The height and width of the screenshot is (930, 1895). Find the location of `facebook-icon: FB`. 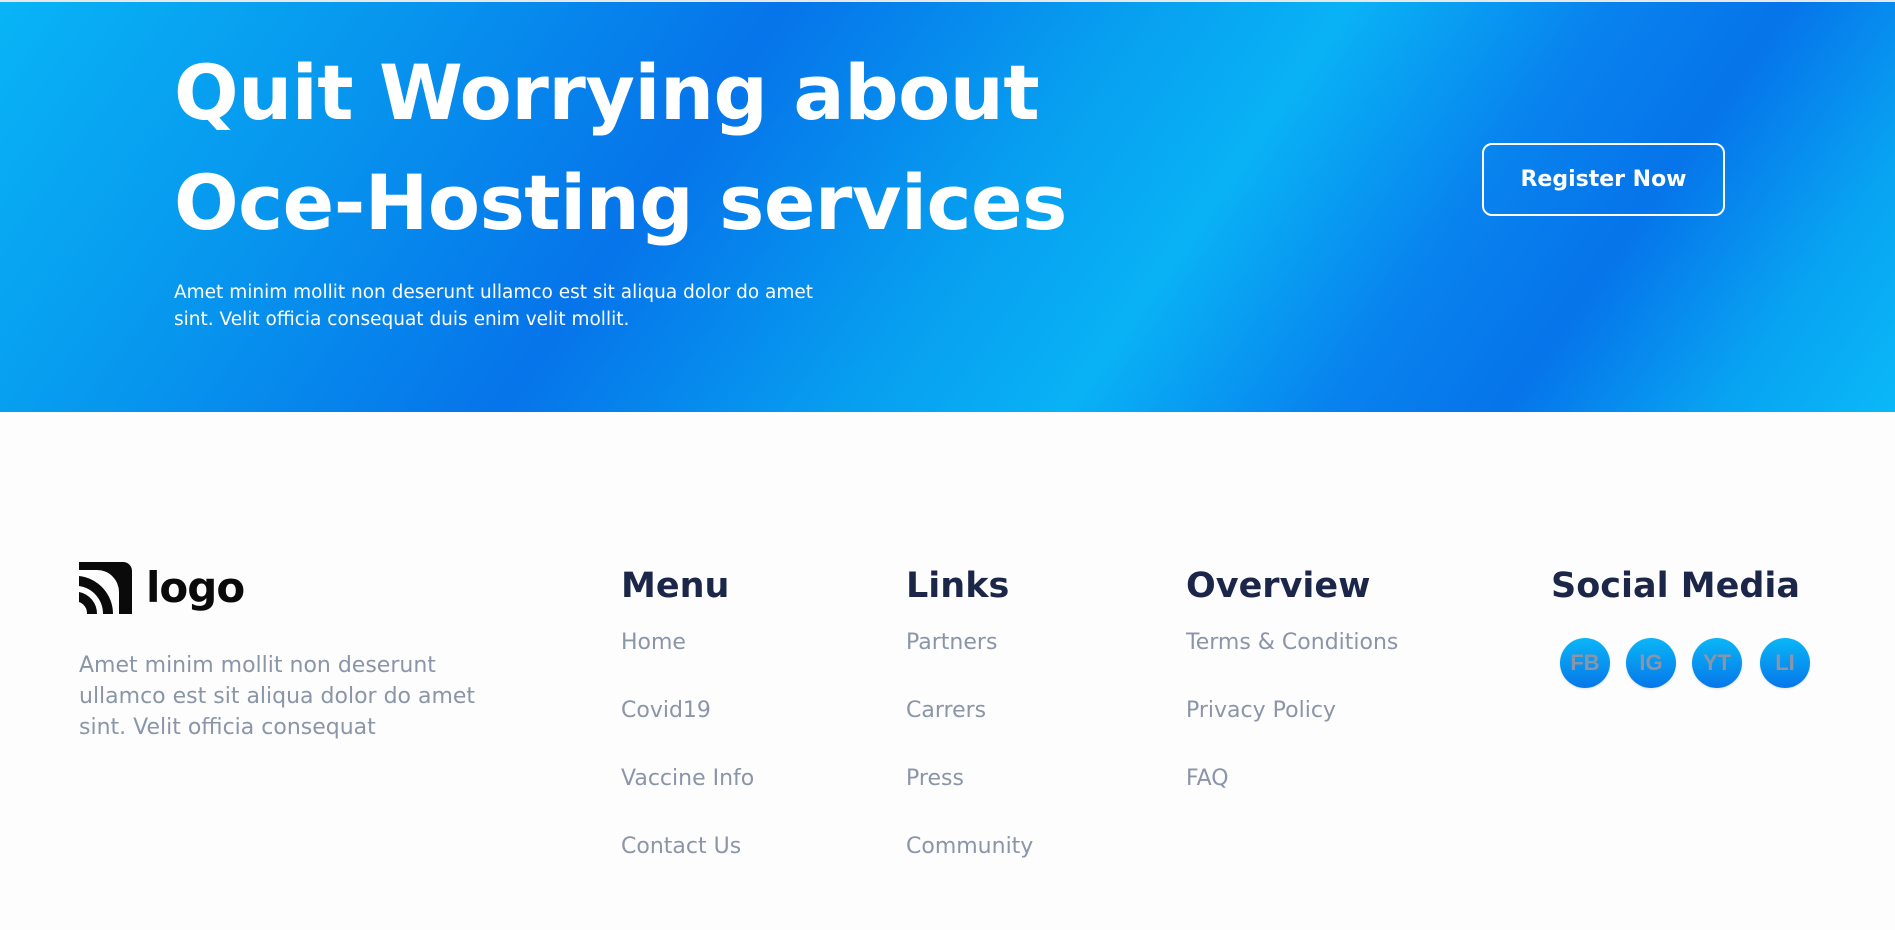

facebook-icon: FB is located at coordinates (1585, 663).